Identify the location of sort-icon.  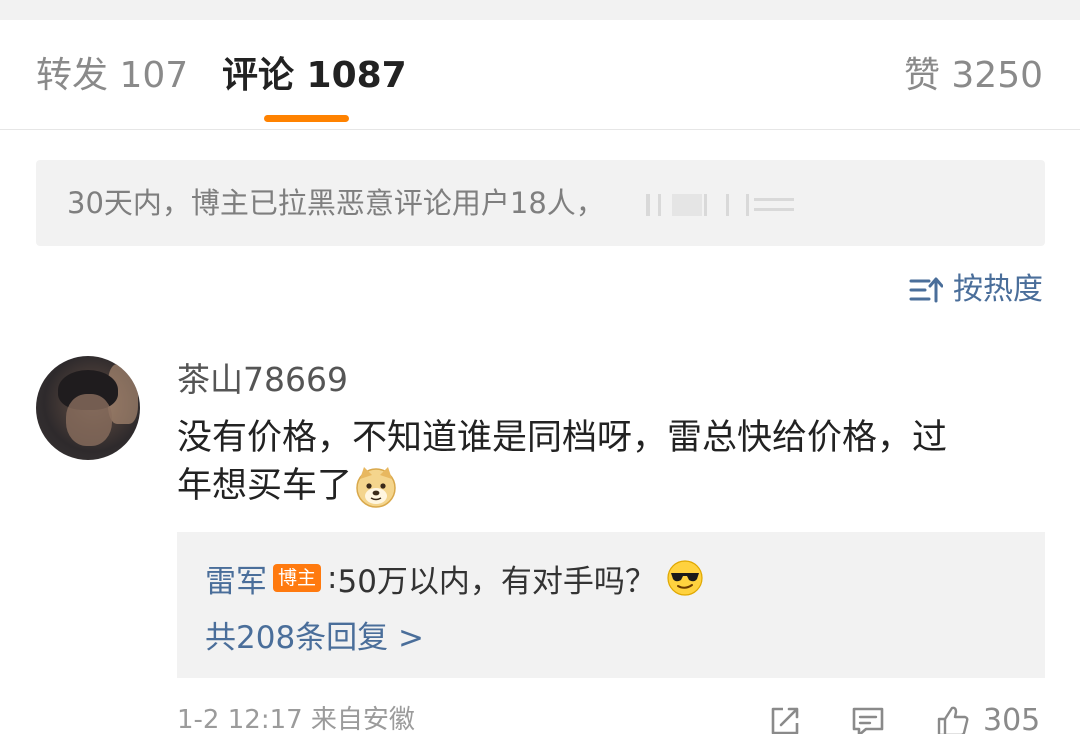
(926, 290).